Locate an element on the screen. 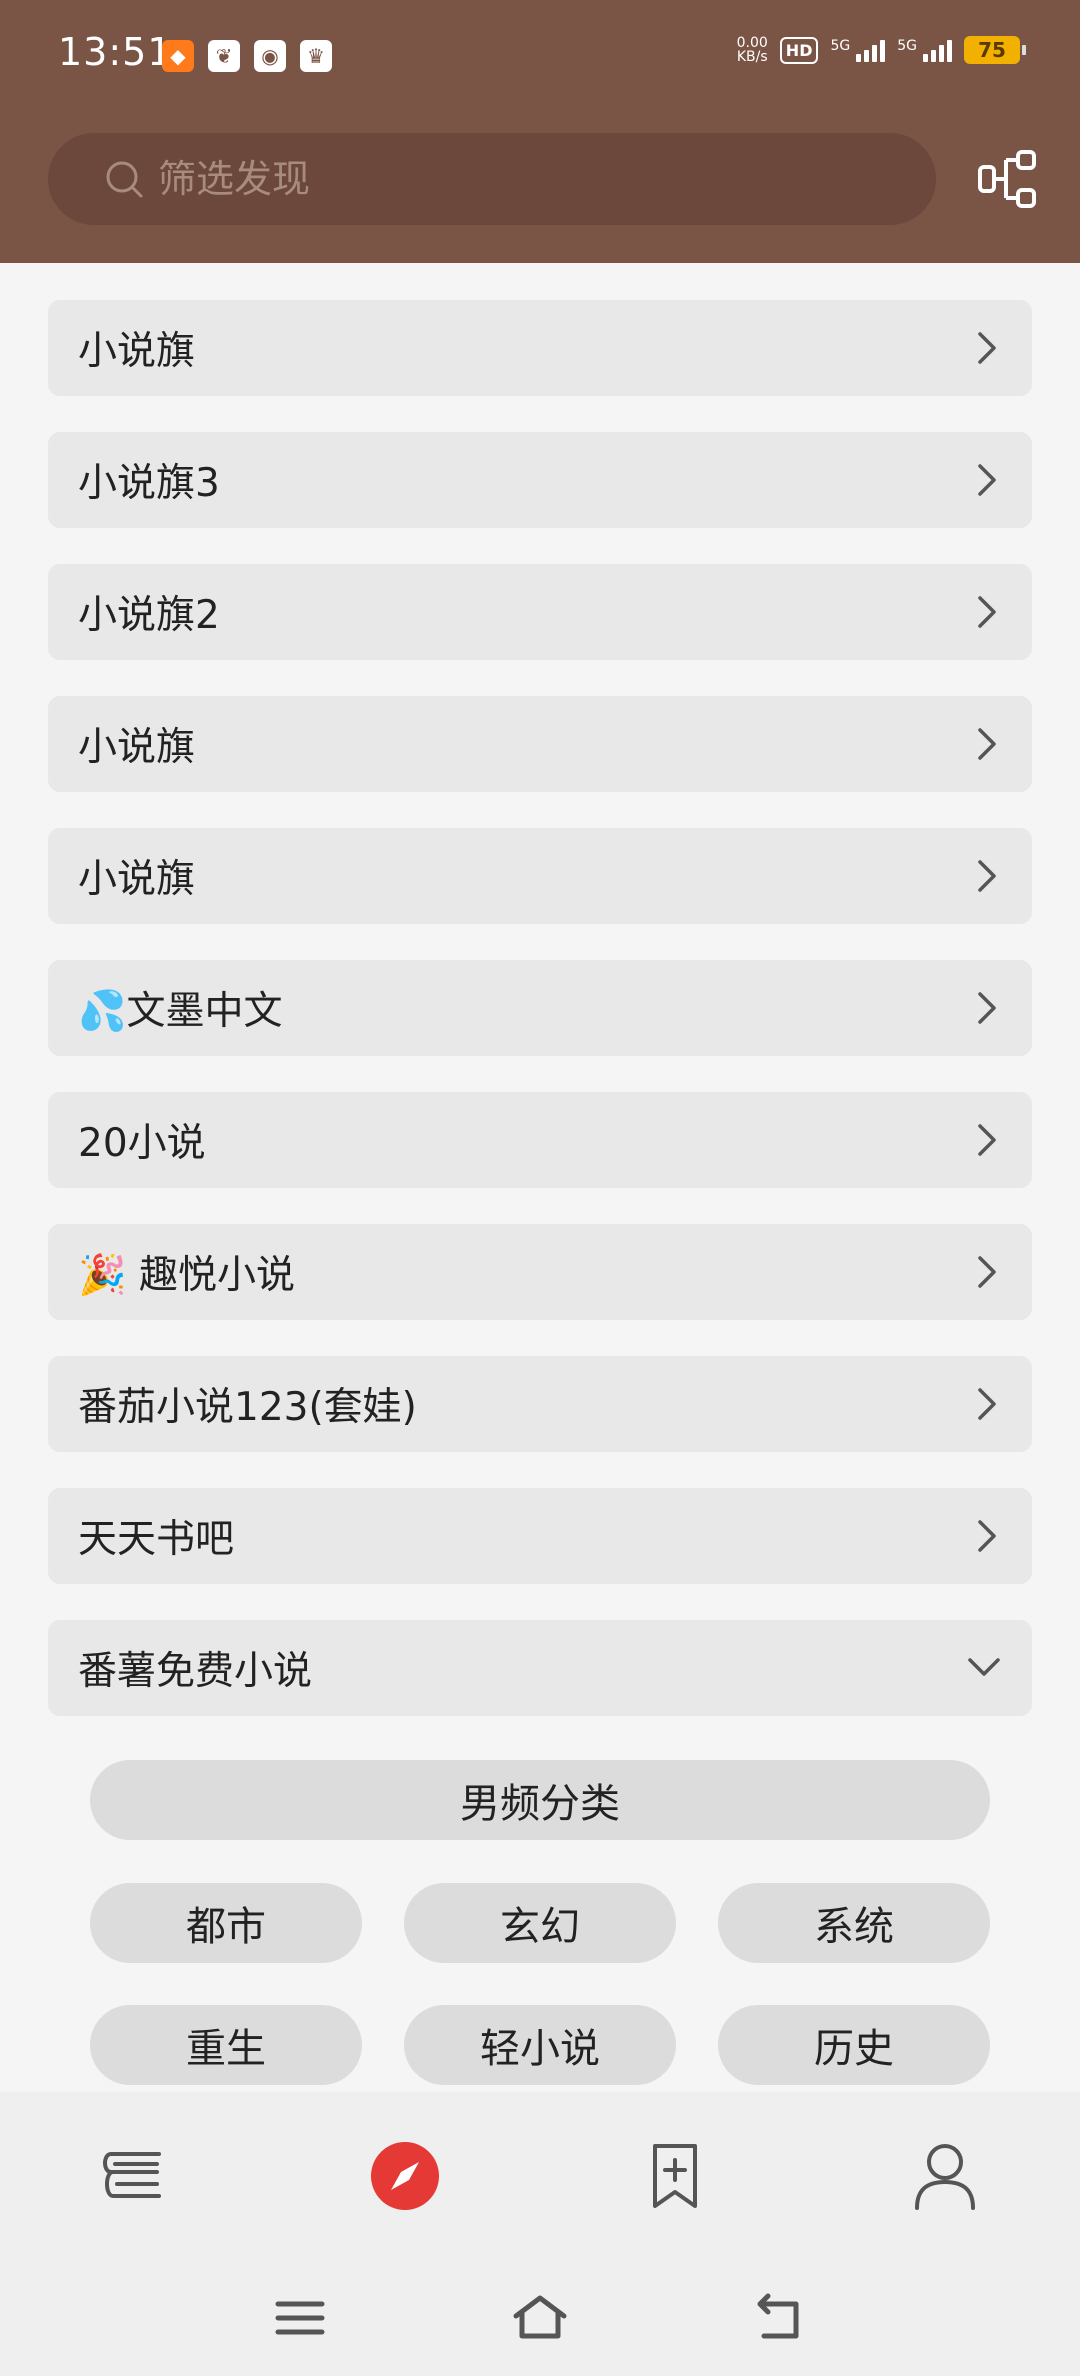 This screenshot has width=1080, height=2376. net-speed: 0.00 KB/s is located at coordinates (752, 50).